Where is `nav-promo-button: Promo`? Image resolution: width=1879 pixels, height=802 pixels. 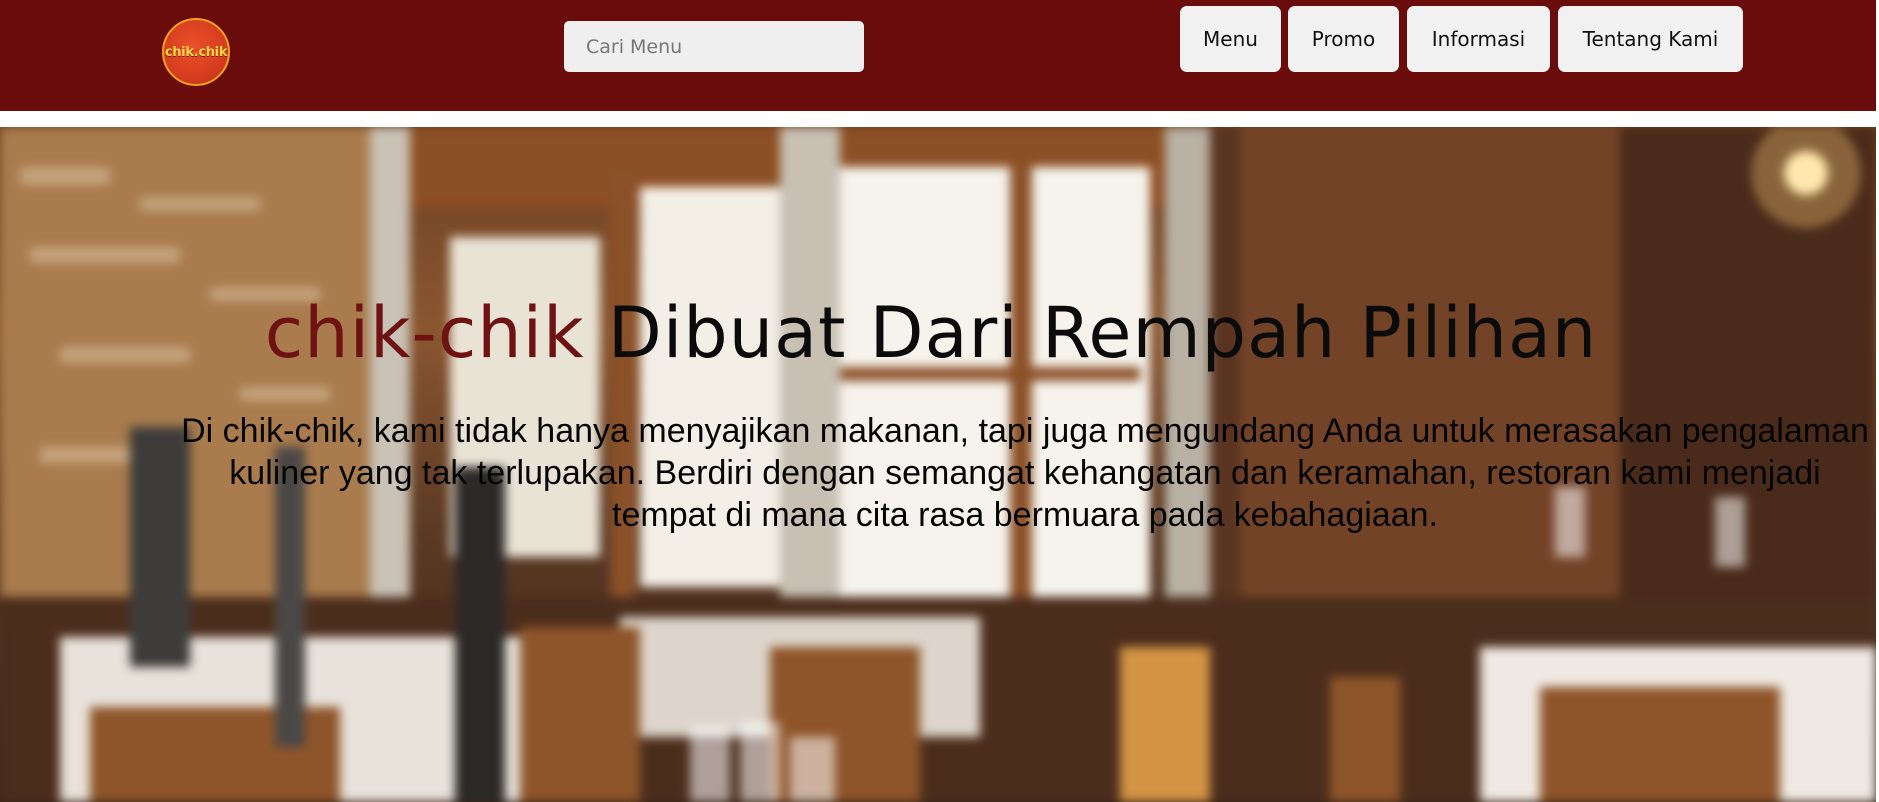
nav-promo-button: Promo is located at coordinates (1343, 39).